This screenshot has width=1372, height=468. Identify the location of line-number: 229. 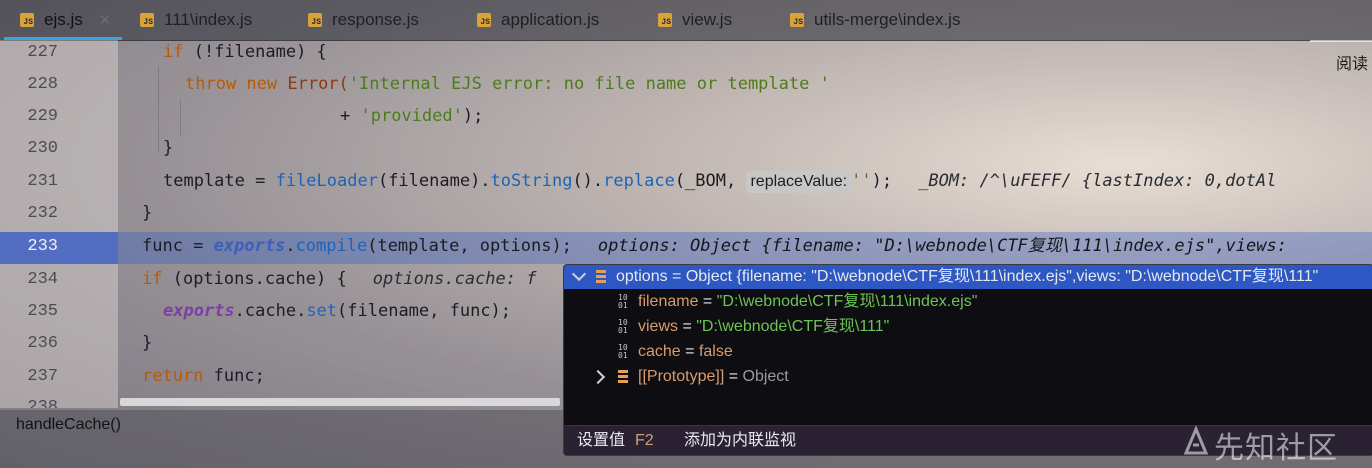
(42, 116).